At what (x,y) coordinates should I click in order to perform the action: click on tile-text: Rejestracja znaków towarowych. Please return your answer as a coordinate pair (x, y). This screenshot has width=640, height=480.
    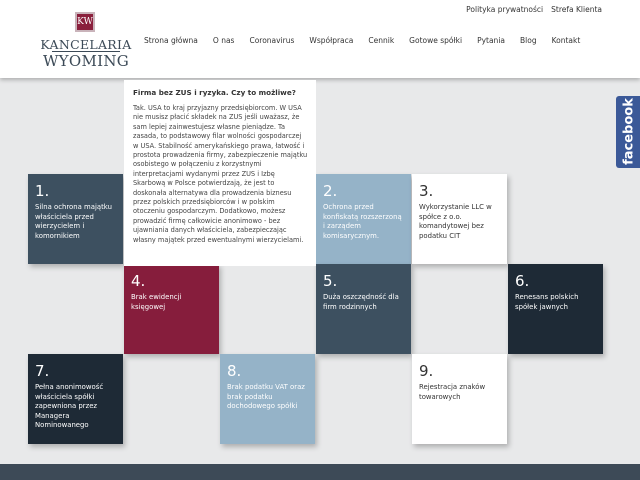
    Looking at the image, I should click on (452, 392).